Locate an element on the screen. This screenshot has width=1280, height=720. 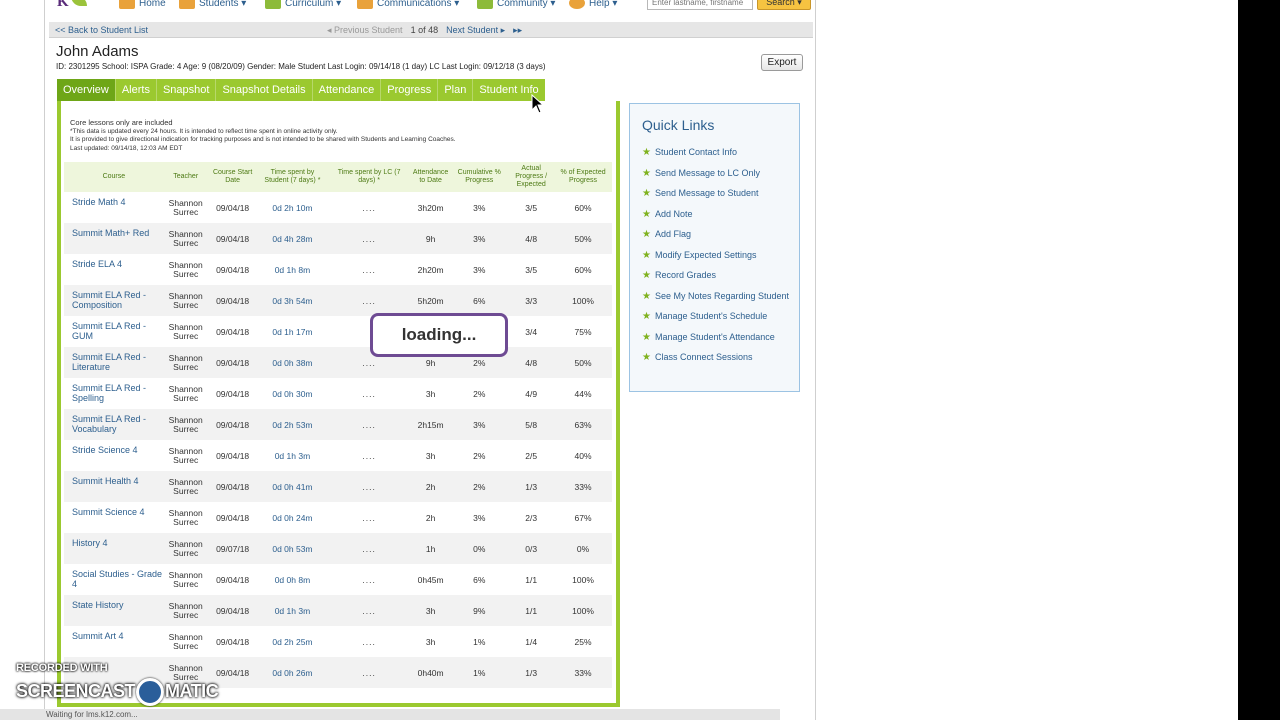
quick-link-label: Modify Expected Settings is located at coordinates (706, 255).